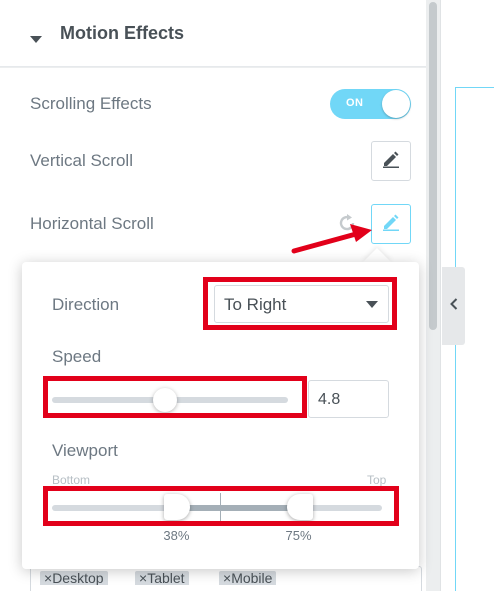 This screenshot has height=591, width=494. Describe the element at coordinates (331, 239) in the screenshot. I see `annotation-arrow-icon` at that location.